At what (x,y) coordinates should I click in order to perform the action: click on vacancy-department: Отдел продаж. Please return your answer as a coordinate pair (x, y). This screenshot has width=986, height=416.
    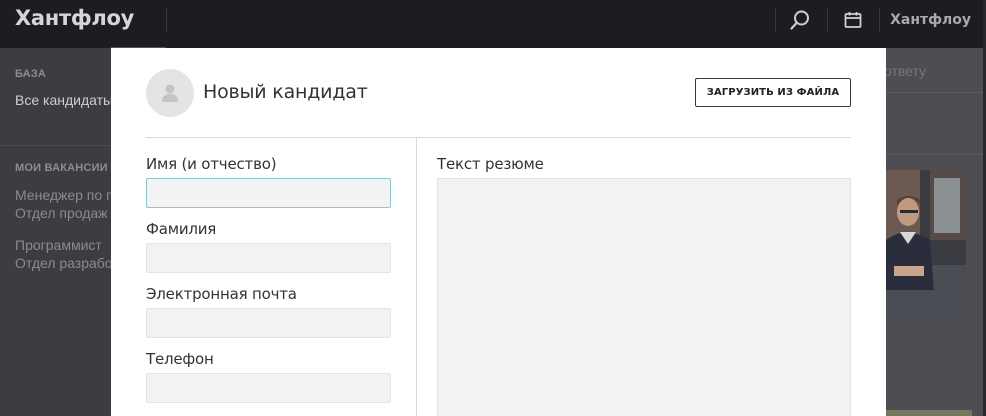
    Looking at the image, I should click on (61, 213).